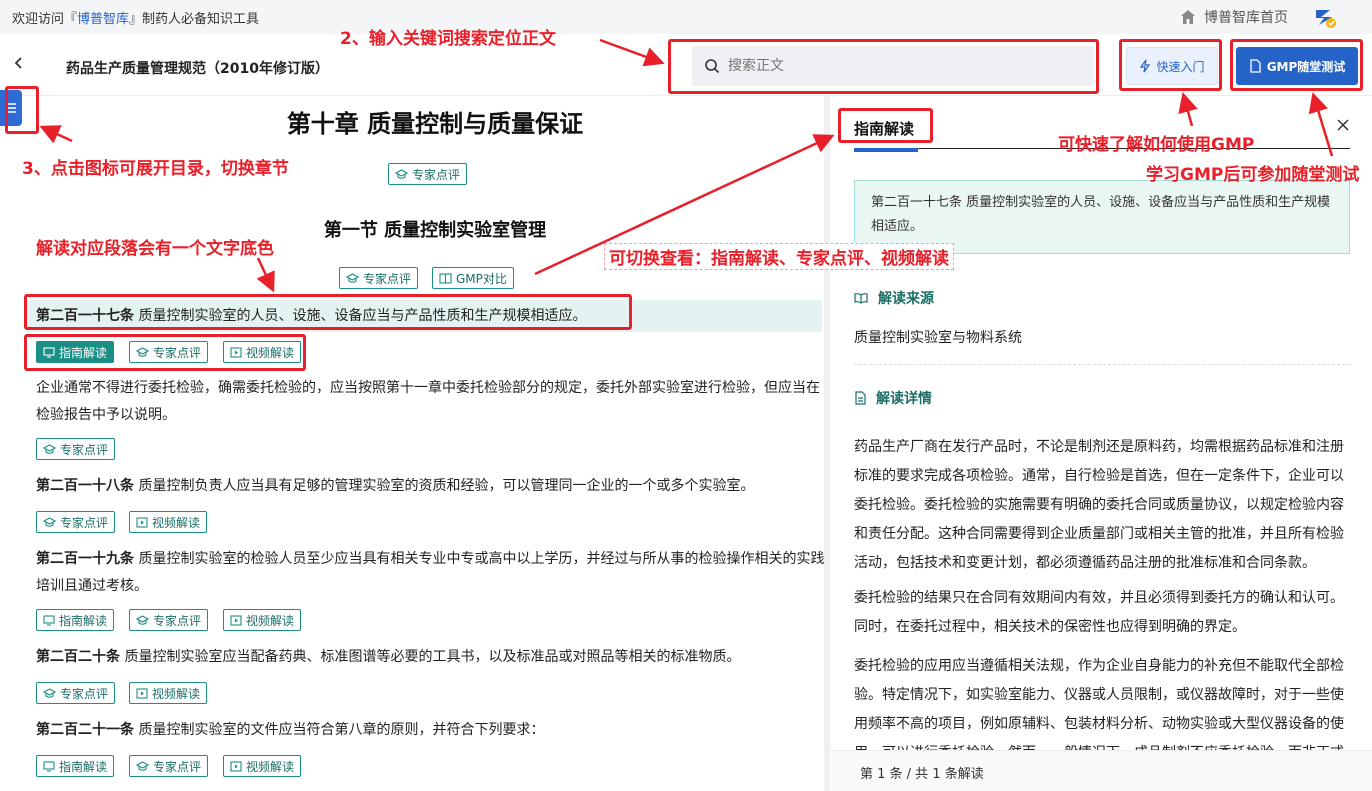 The height and width of the screenshot is (791, 1372). What do you see at coordinates (103, 19) in the screenshot?
I see `brand-link: 博普智库` at bounding box center [103, 19].